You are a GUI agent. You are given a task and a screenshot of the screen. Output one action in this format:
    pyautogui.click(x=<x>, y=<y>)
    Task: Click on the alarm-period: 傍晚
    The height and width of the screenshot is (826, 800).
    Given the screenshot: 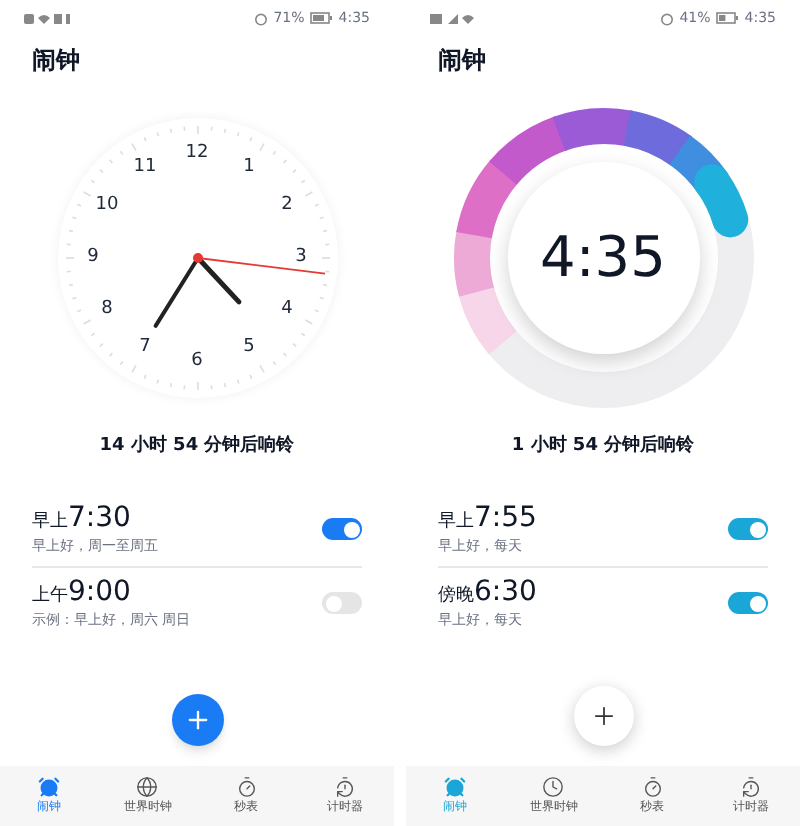 What is the action you would take?
    pyautogui.click(x=456, y=596)
    